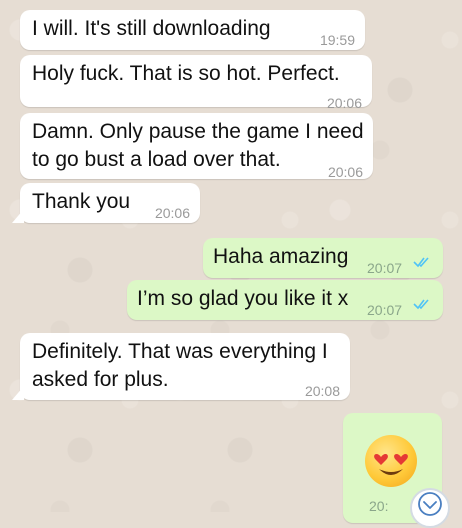 The width and height of the screenshot is (462, 528). What do you see at coordinates (243, 298) in the screenshot?
I see `message-text: I’m so glad you like it x` at bounding box center [243, 298].